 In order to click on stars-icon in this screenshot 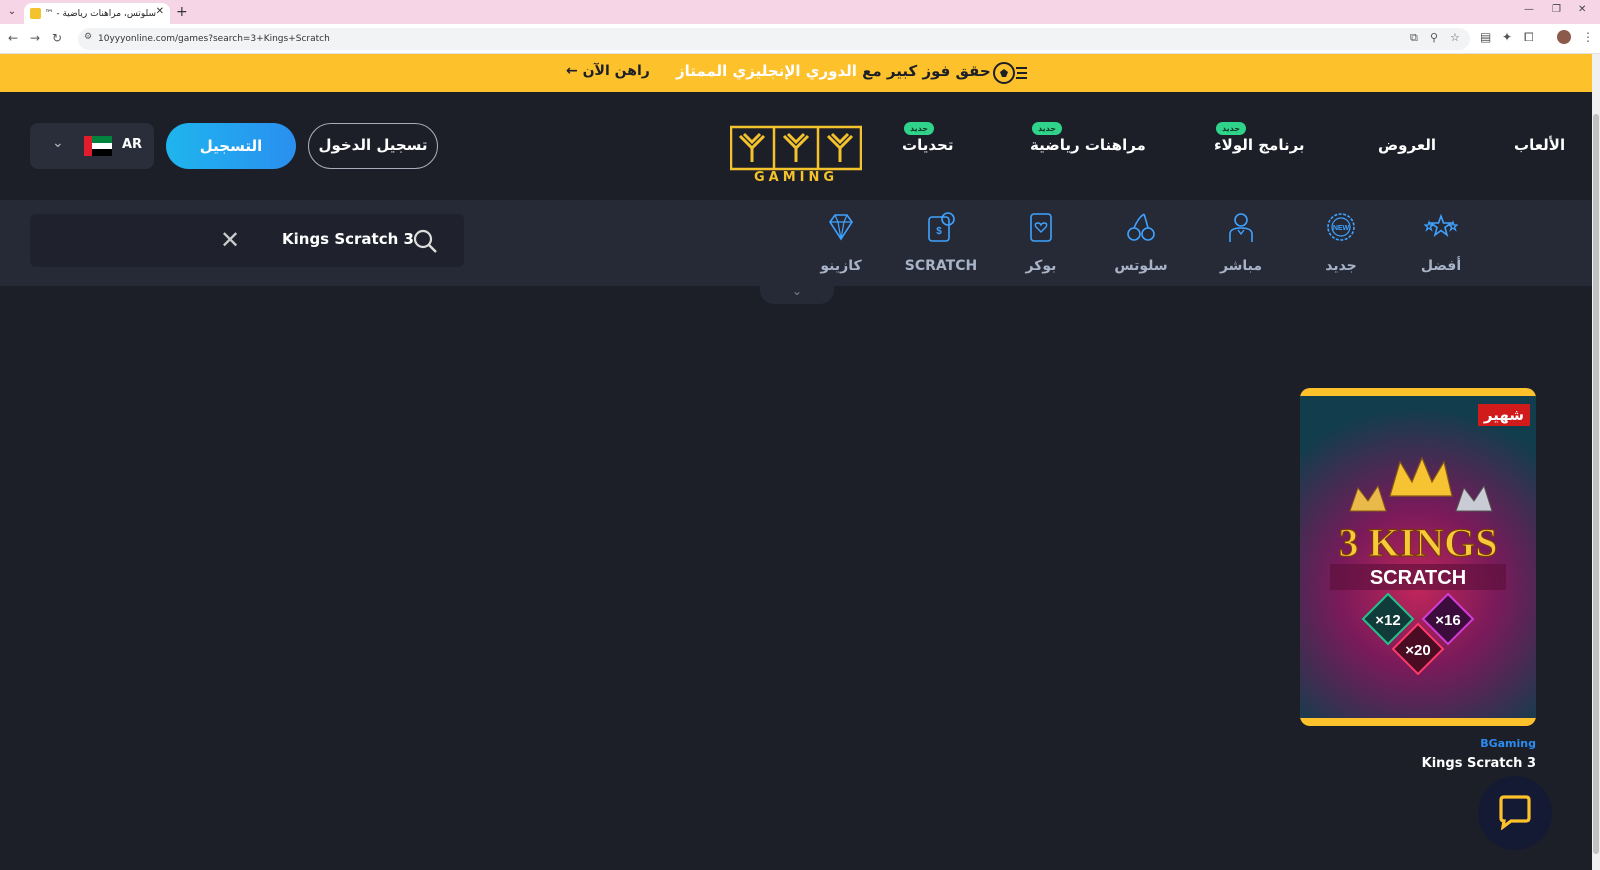, I will do `click(1441, 225)`.